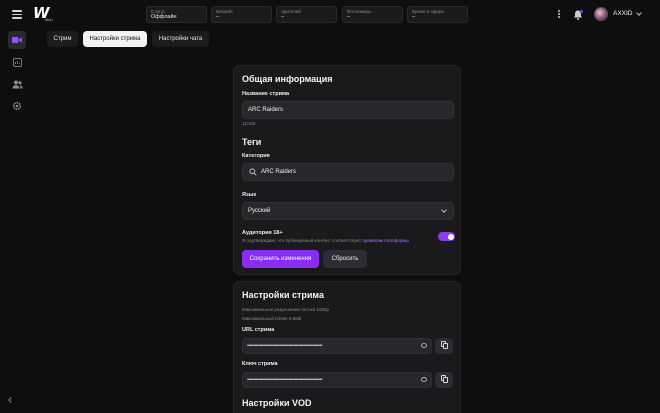 This screenshot has height=413, width=660. I want to click on category-value: ARC Raiders, so click(279, 172).